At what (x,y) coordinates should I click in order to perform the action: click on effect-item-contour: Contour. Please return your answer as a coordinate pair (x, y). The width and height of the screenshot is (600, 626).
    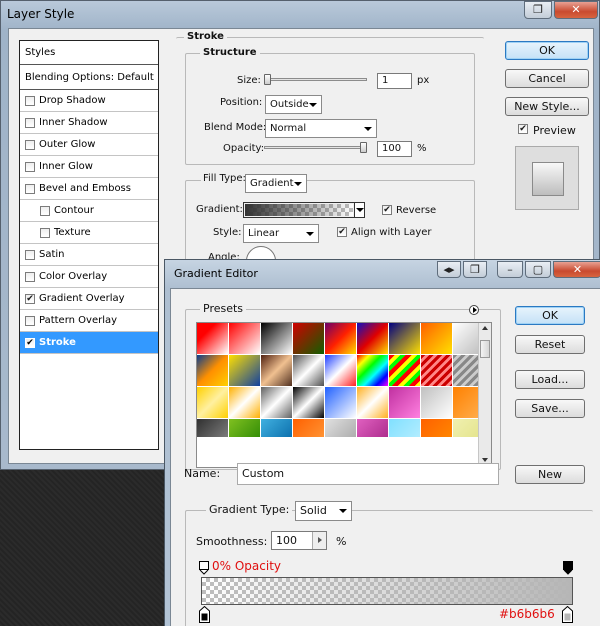
    Looking at the image, I should click on (89, 211).